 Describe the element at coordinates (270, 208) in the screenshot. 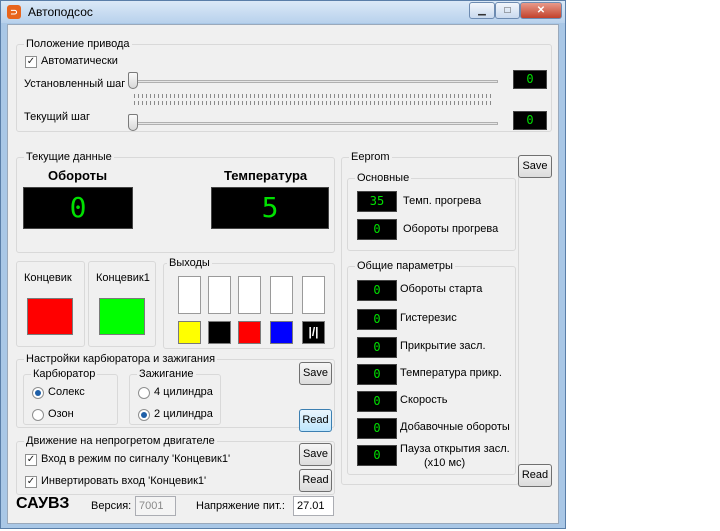

I see `temp-display: 5` at that location.